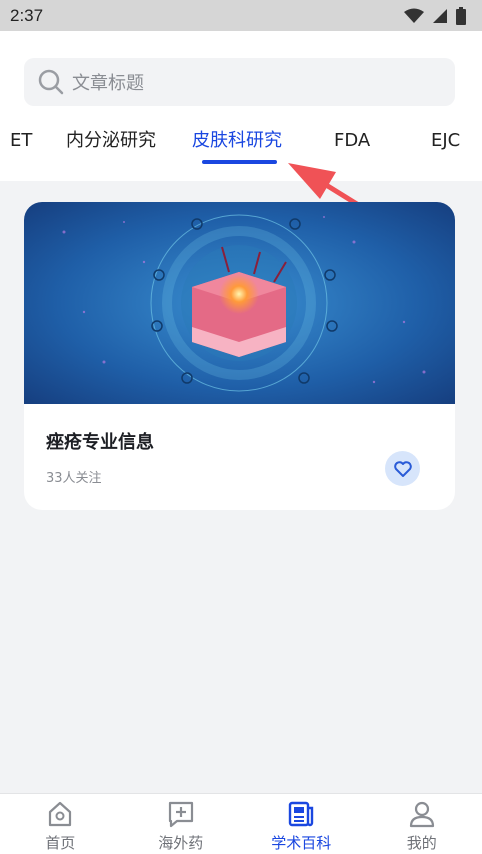 The height and width of the screenshot is (854, 482). Describe the element at coordinates (74, 478) in the screenshot. I see `follower-count: 33人关注` at that location.